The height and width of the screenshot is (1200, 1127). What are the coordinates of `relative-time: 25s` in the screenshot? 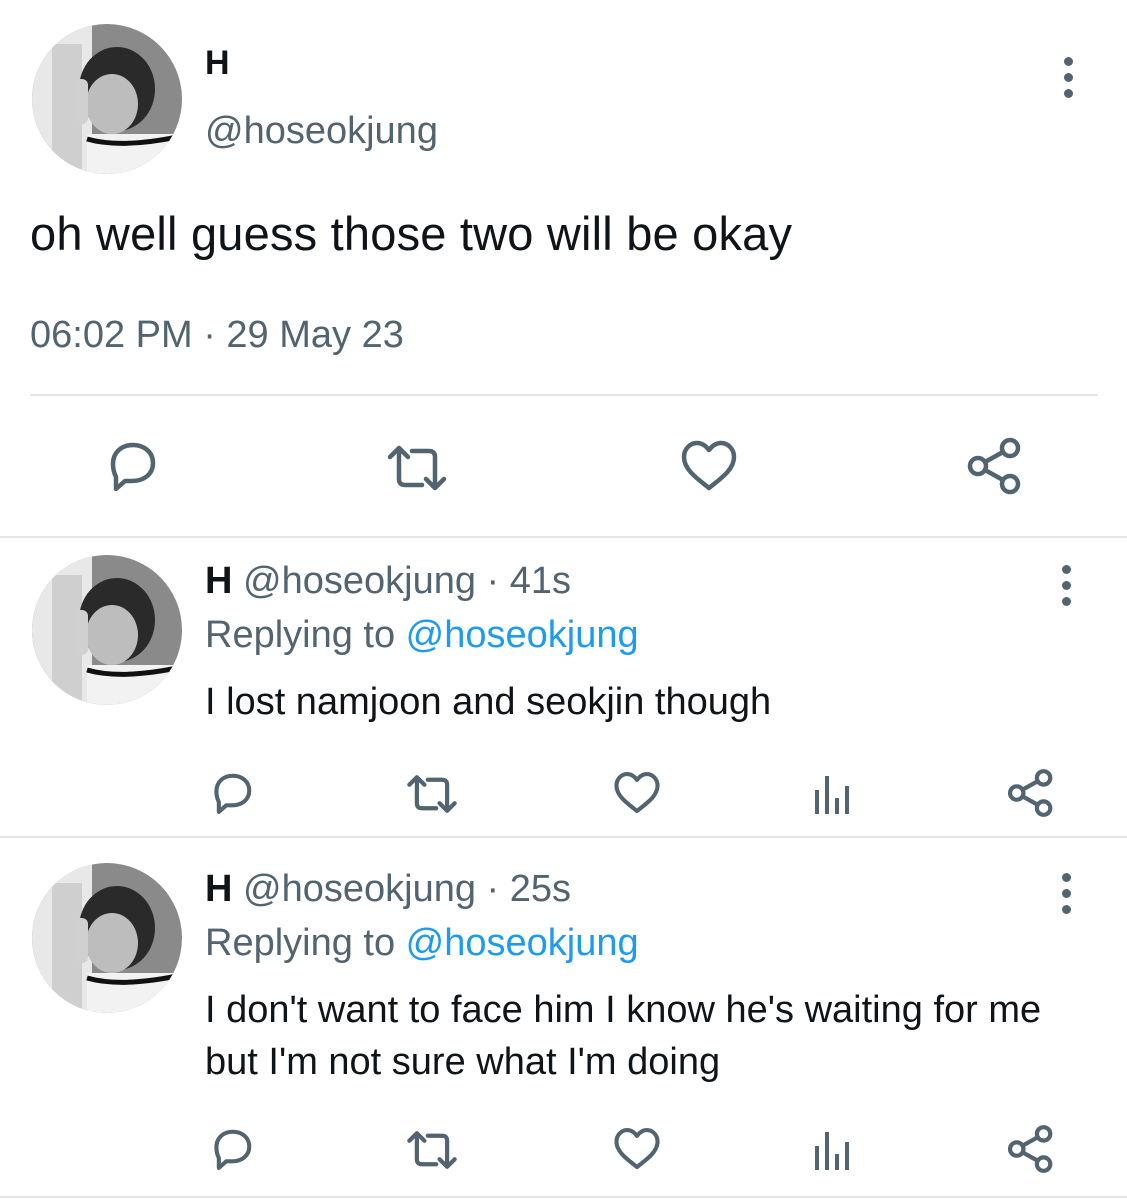 It's located at (540, 889).